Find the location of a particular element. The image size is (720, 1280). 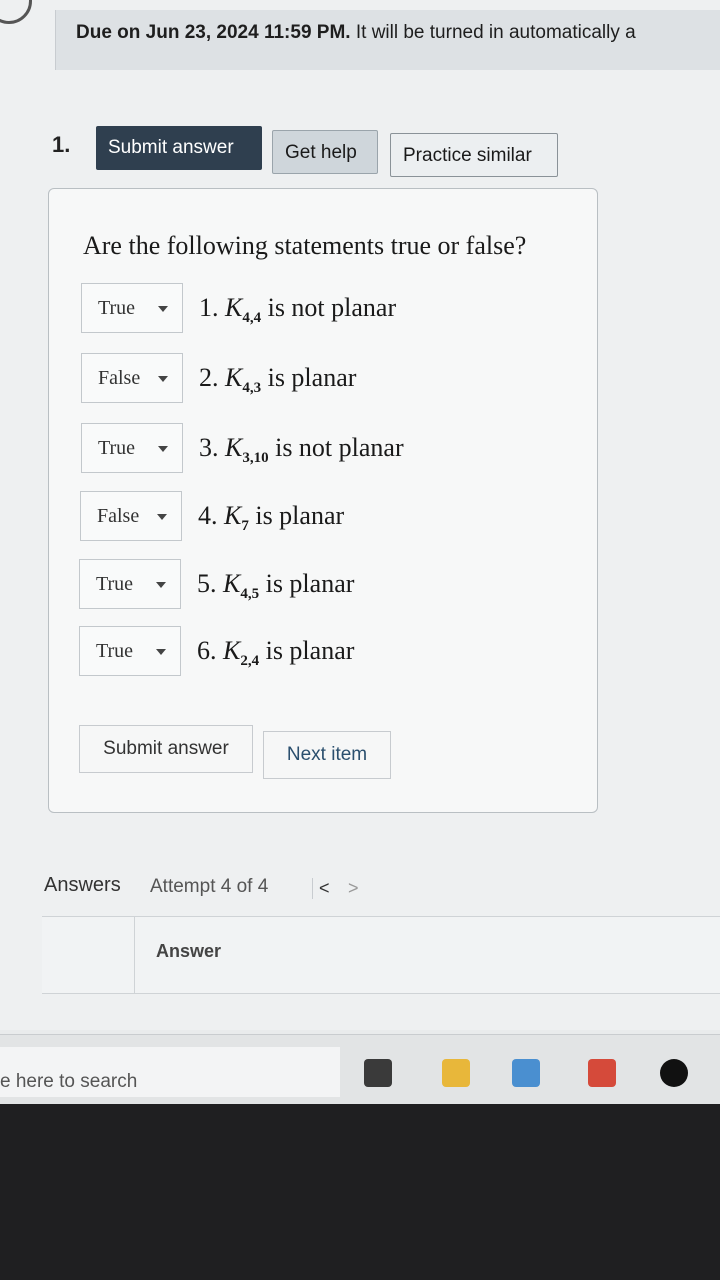

answers-label: Answers is located at coordinates (82, 885).